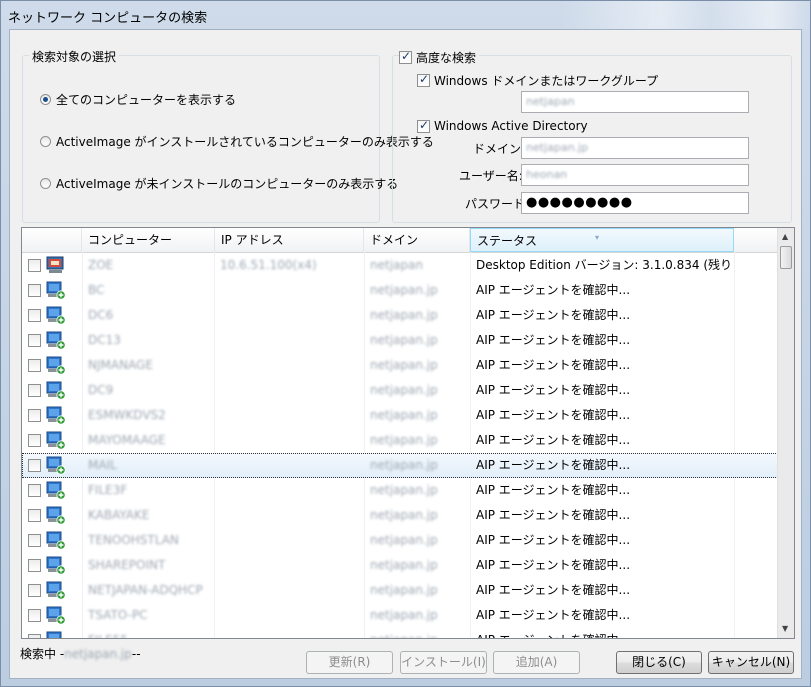  What do you see at coordinates (537, 80) in the screenshot?
I see `workgroup-checkbox: Windows ドメインまたはワークグループ` at bounding box center [537, 80].